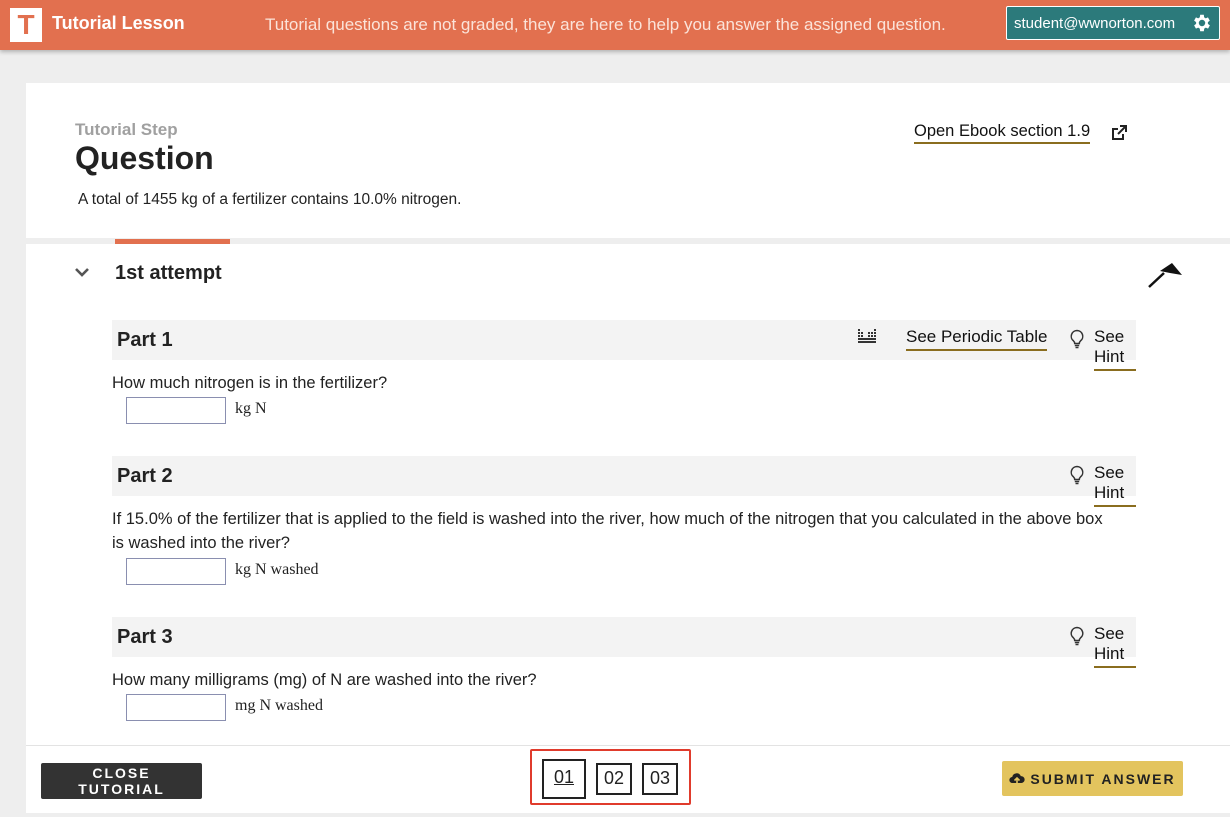 The width and height of the screenshot is (1230, 817). I want to click on part-1-unit: kg N, so click(251, 408).